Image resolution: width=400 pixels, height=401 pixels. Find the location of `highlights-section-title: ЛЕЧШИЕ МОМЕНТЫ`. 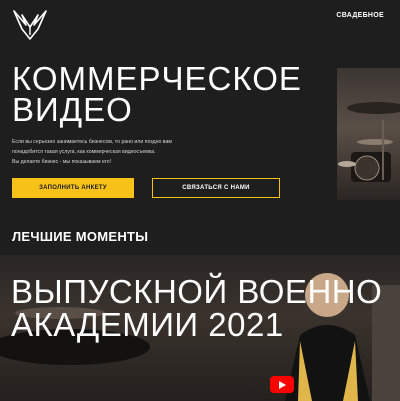

highlights-section-title: ЛЕЧШИЕ МОМЕНТЫ is located at coordinates (80, 236).